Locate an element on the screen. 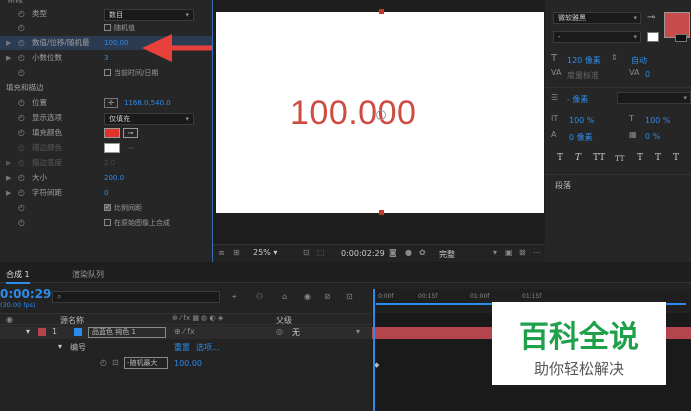 This screenshot has height=411, width=691. font-family-dropdown: 微软雅黑 ▾ is located at coordinates (597, 18).